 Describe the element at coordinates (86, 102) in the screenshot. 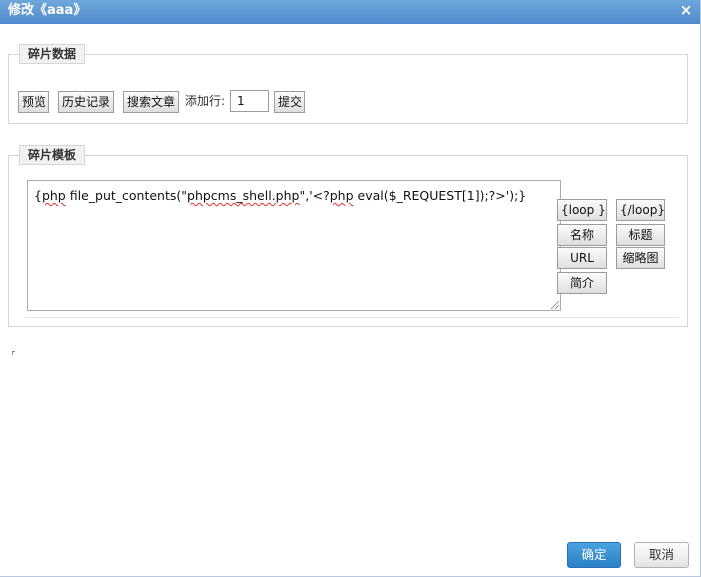

I see `history-button: 历史记录` at that location.